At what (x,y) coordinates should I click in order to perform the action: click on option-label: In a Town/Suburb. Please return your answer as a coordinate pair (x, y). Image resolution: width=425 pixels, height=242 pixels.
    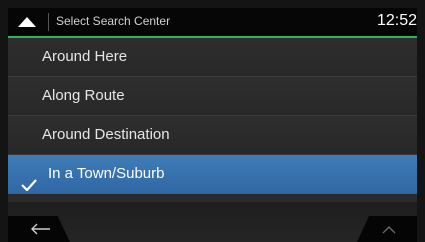
    Looking at the image, I should click on (106, 173).